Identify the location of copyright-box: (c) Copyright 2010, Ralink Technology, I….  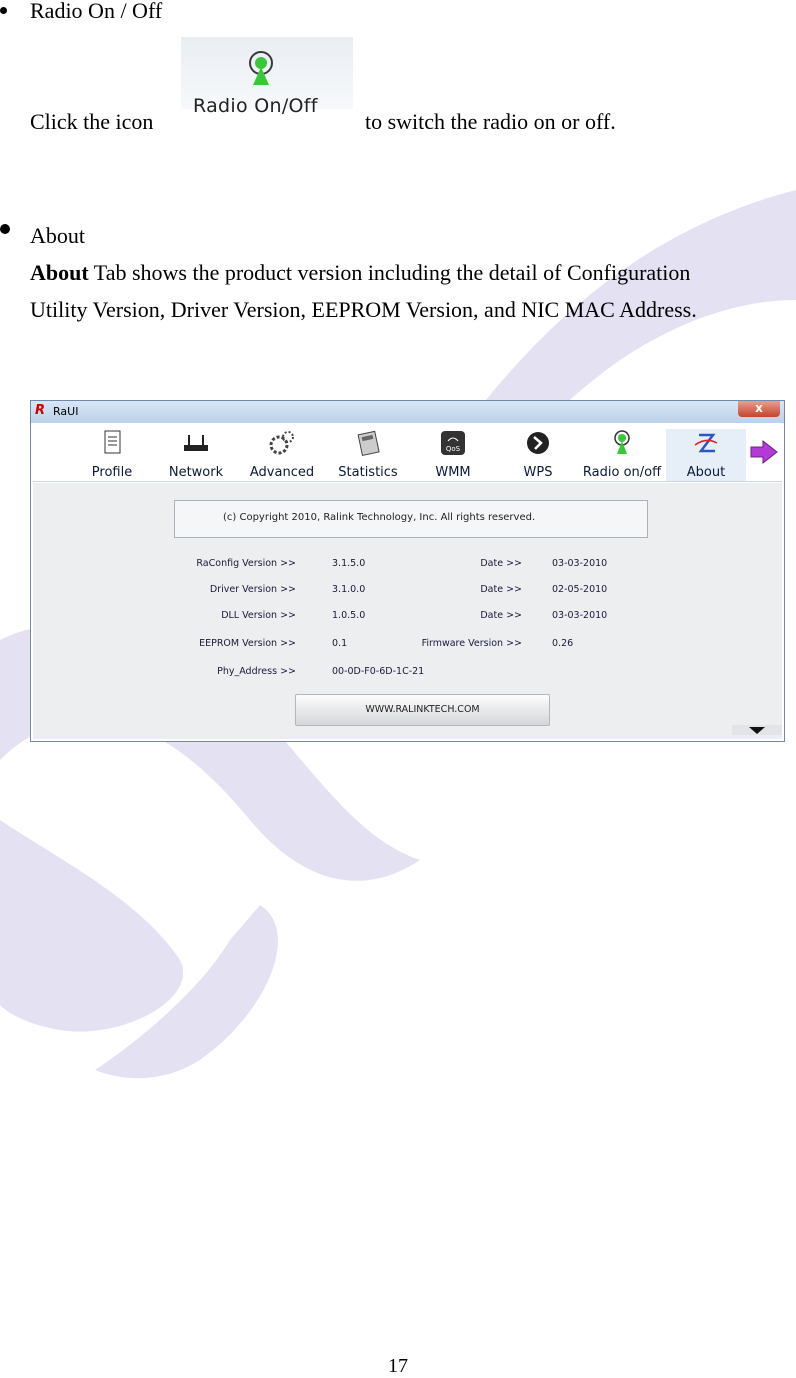
(411, 519).